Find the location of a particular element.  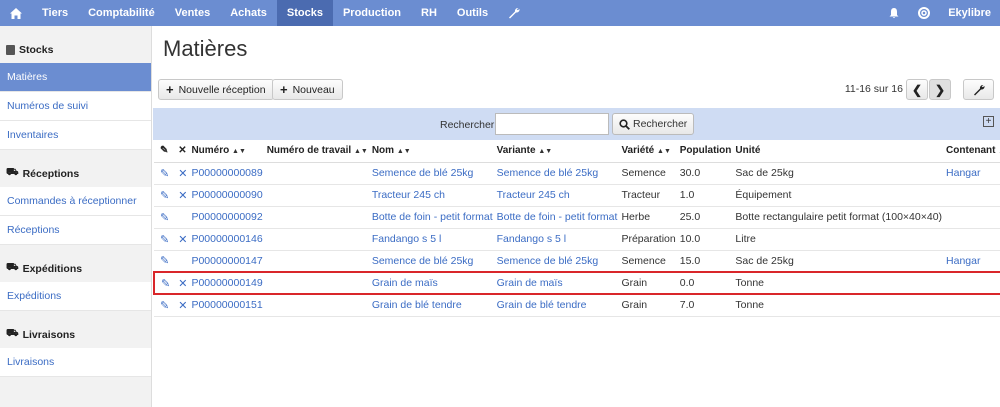

home-button is located at coordinates (16, 13).